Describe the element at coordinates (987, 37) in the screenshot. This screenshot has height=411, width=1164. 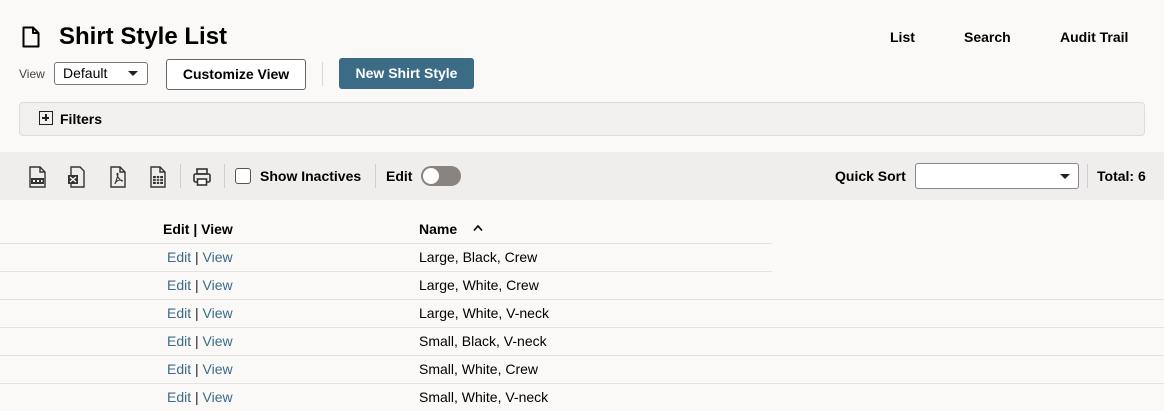
I see `nav-search-link: Search` at that location.